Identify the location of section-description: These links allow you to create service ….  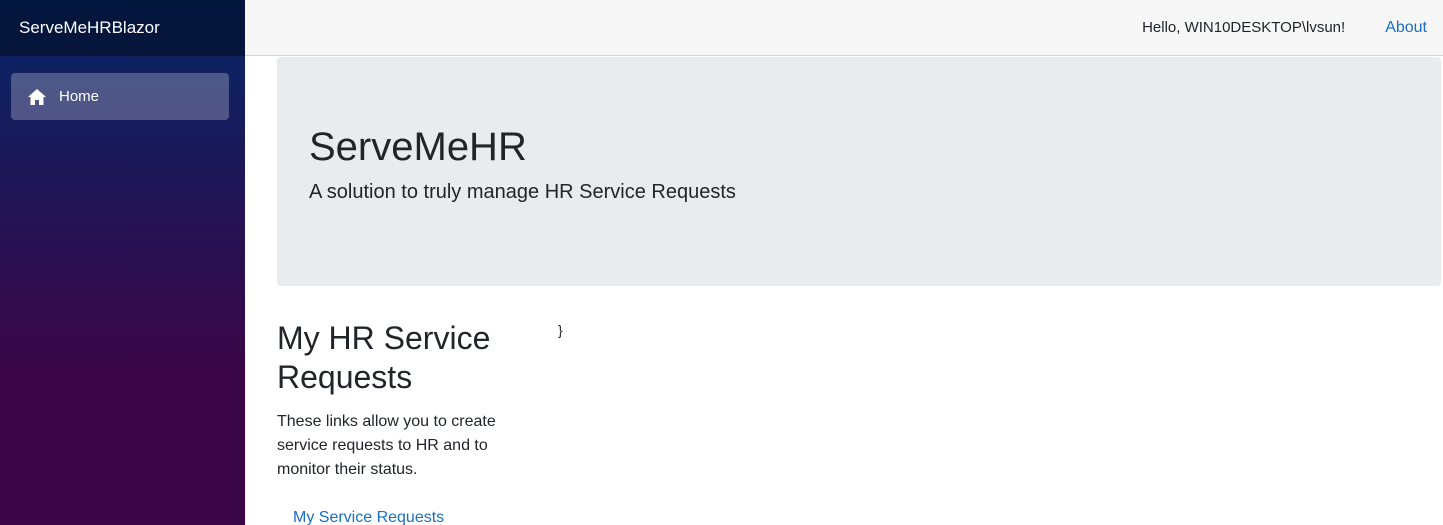
(386, 445).